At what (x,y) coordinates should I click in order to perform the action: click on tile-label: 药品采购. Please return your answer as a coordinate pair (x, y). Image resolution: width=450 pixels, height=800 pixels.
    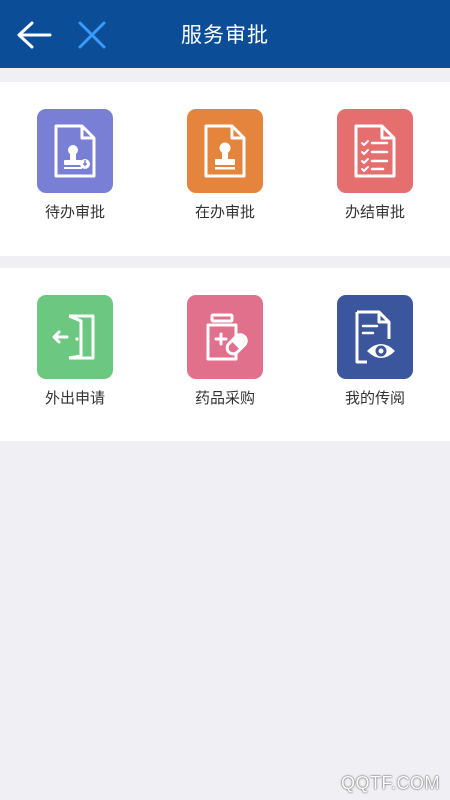
    Looking at the image, I should click on (224, 398).